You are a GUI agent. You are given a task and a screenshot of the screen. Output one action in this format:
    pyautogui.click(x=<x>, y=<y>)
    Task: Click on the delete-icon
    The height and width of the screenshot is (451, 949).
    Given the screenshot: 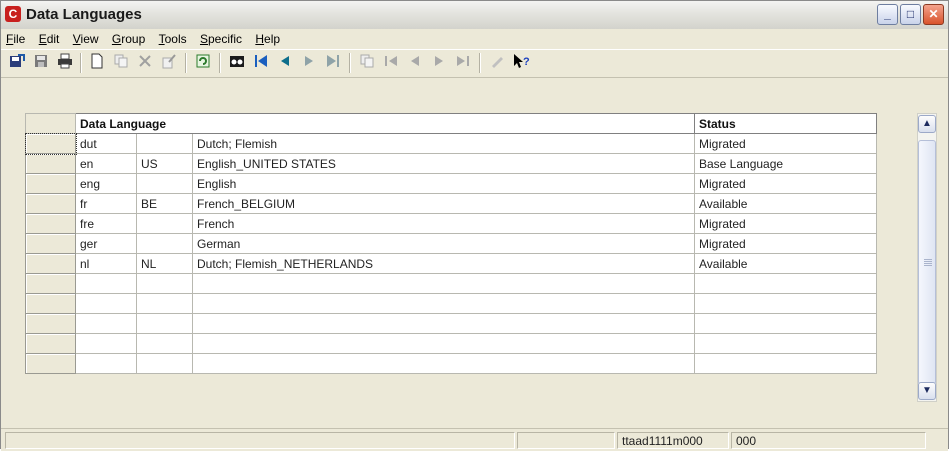 What is the action you would take?
    pyautogui.click(x=145, y=63)
    